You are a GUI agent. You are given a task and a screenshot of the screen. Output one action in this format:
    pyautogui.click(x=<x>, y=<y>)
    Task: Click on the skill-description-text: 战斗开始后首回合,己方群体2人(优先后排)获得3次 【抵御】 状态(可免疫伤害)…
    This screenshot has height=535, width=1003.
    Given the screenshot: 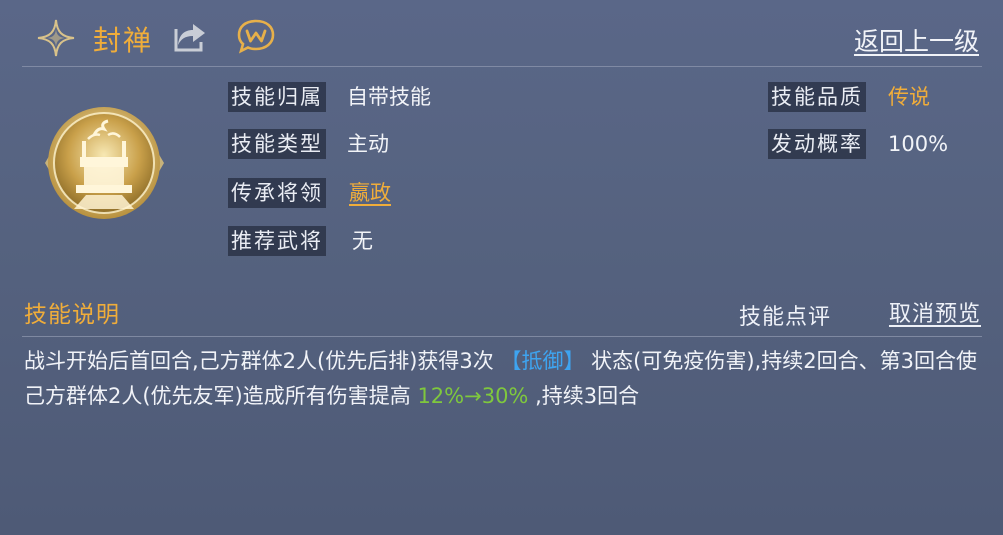 What is the action you would take?
    pyautogui.click(x=504, y=379)
    